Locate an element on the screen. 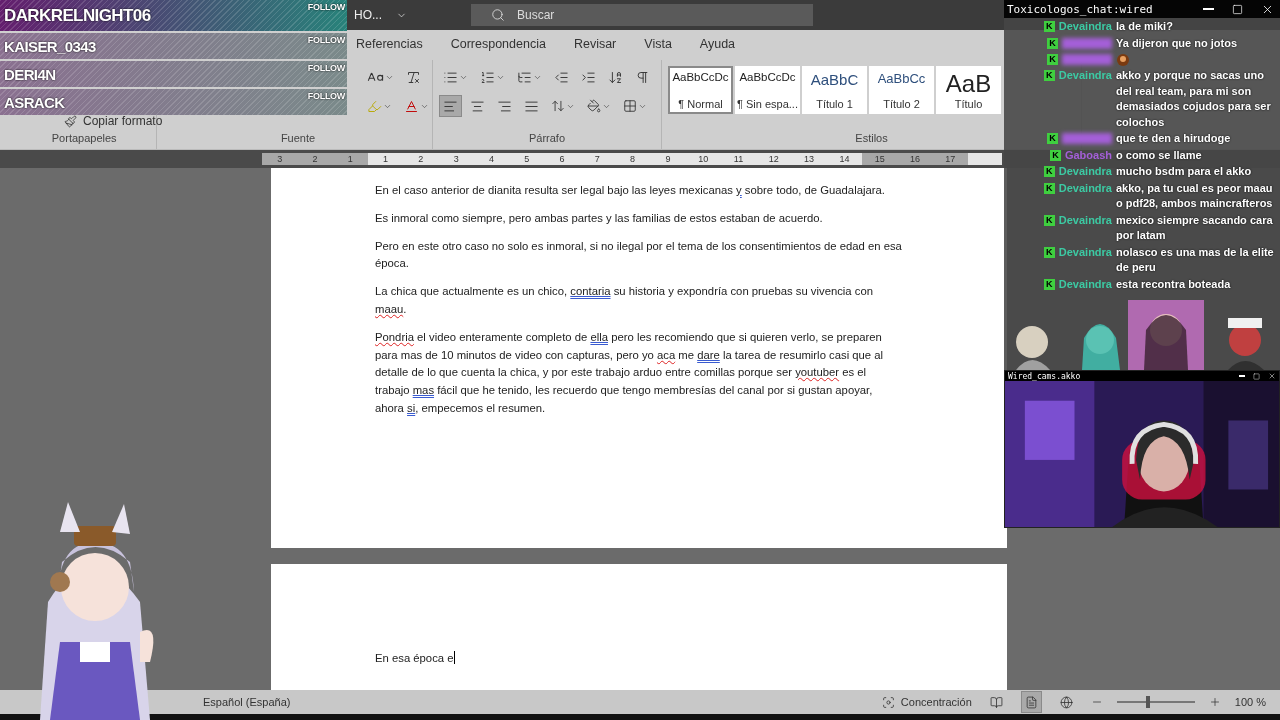  ribbon-tab: Ayuda is located at coordinates (717, 45).